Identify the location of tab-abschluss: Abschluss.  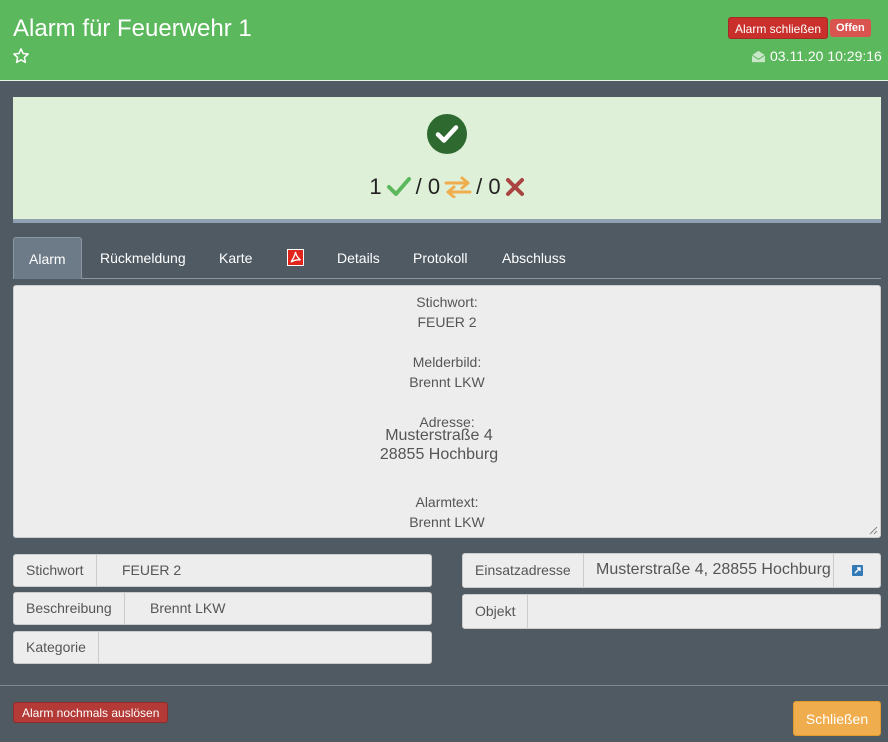
(534, 258).